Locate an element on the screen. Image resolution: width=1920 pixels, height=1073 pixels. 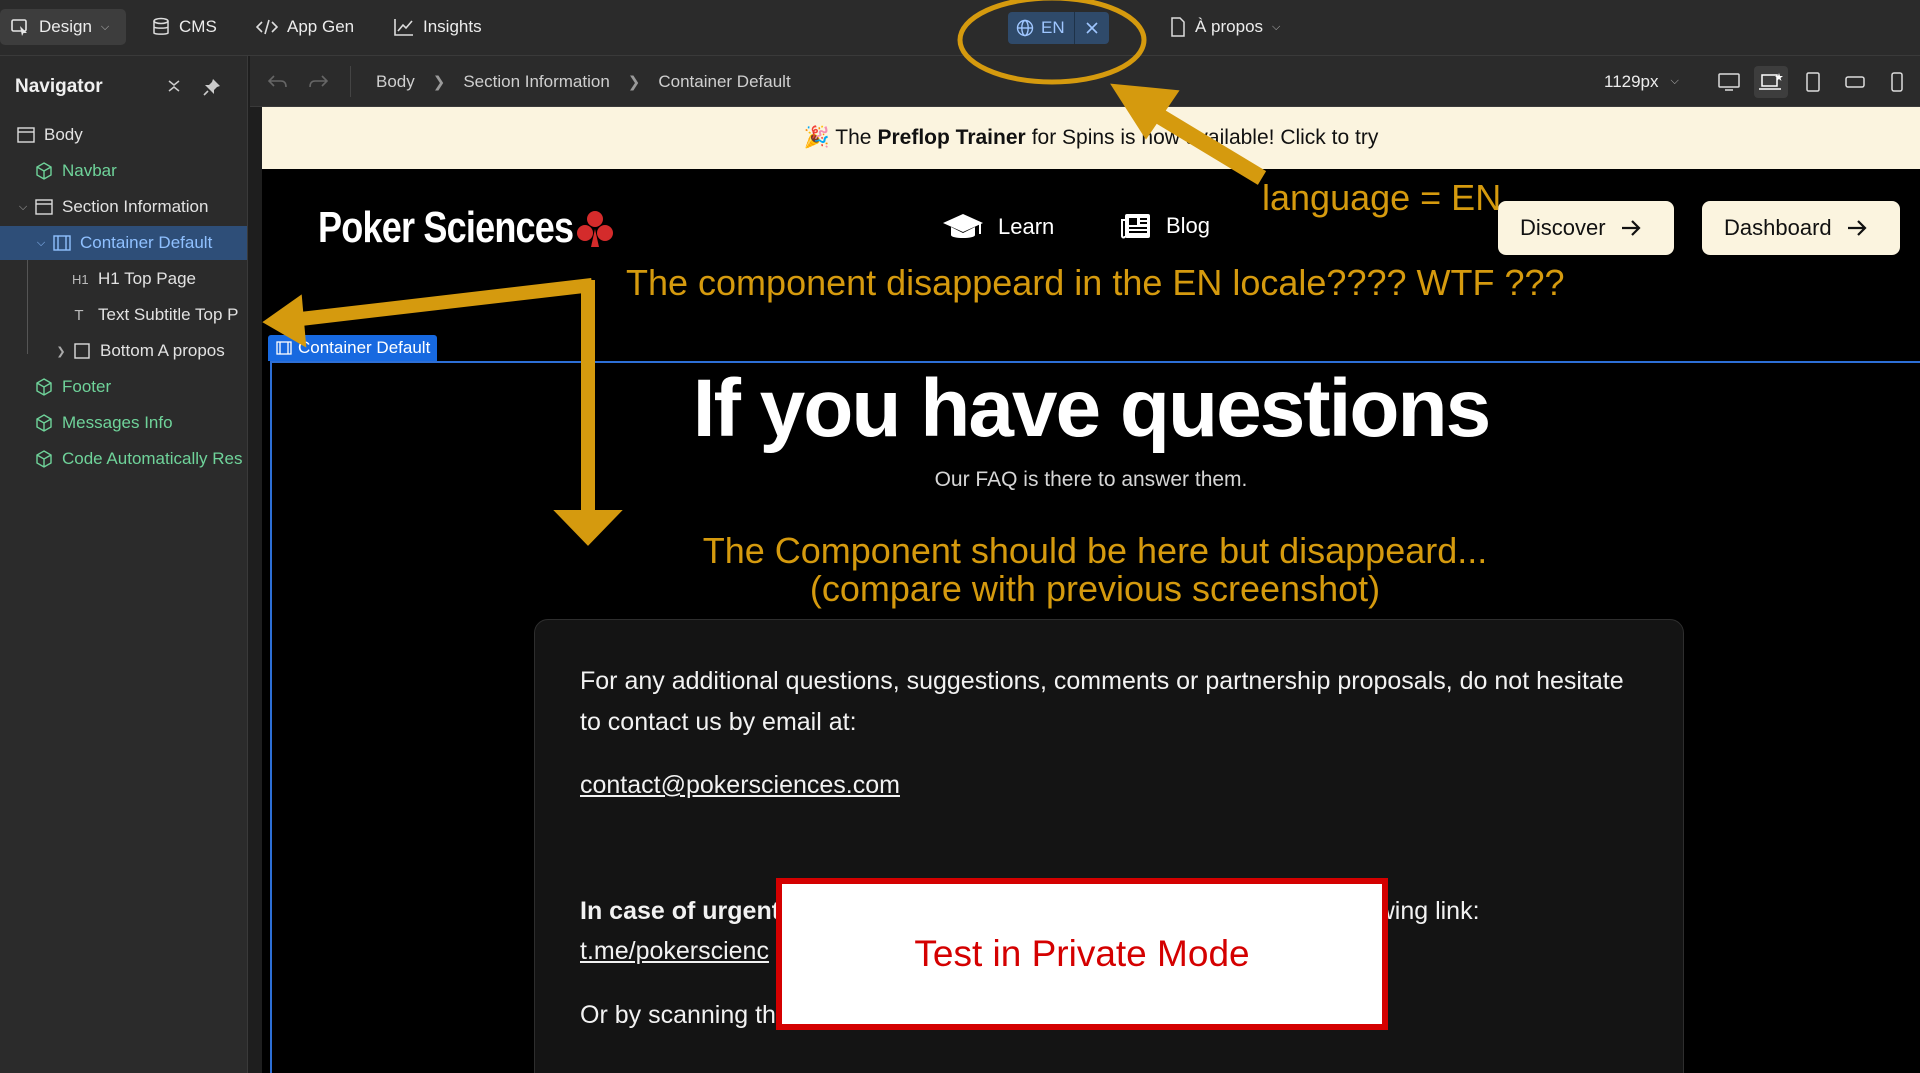
app-gen-button: App Gen is located at coordinates (305, 27).